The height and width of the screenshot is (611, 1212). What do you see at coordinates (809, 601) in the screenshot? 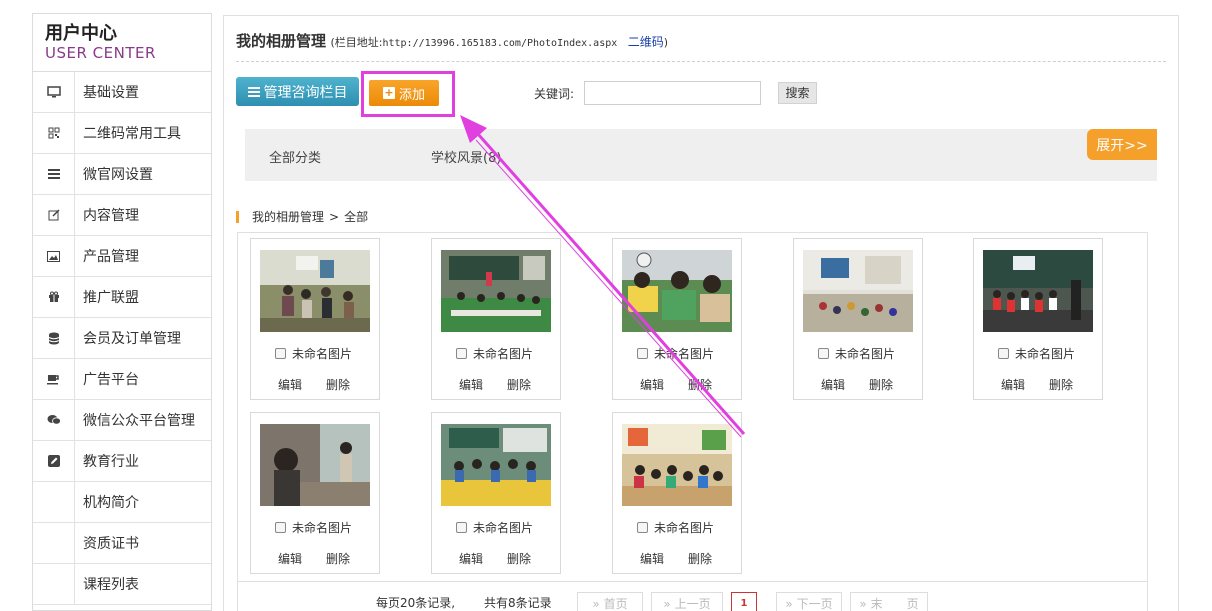
I see `next-page-button: » 下一页` at bounding box center [809, 601].